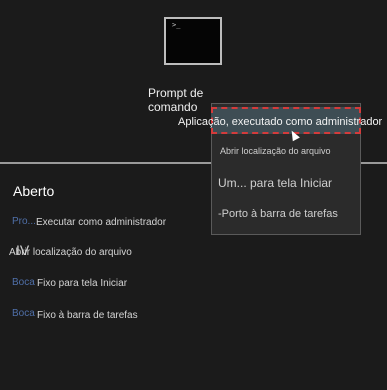 Image resolution: width=387 pixels, height=390 pixels. What do you see at coordinates (275, 151) in the screenshot?
I see `menu-item-open-location: Abrir localização do arquivo` at bounding box center [275, 151].